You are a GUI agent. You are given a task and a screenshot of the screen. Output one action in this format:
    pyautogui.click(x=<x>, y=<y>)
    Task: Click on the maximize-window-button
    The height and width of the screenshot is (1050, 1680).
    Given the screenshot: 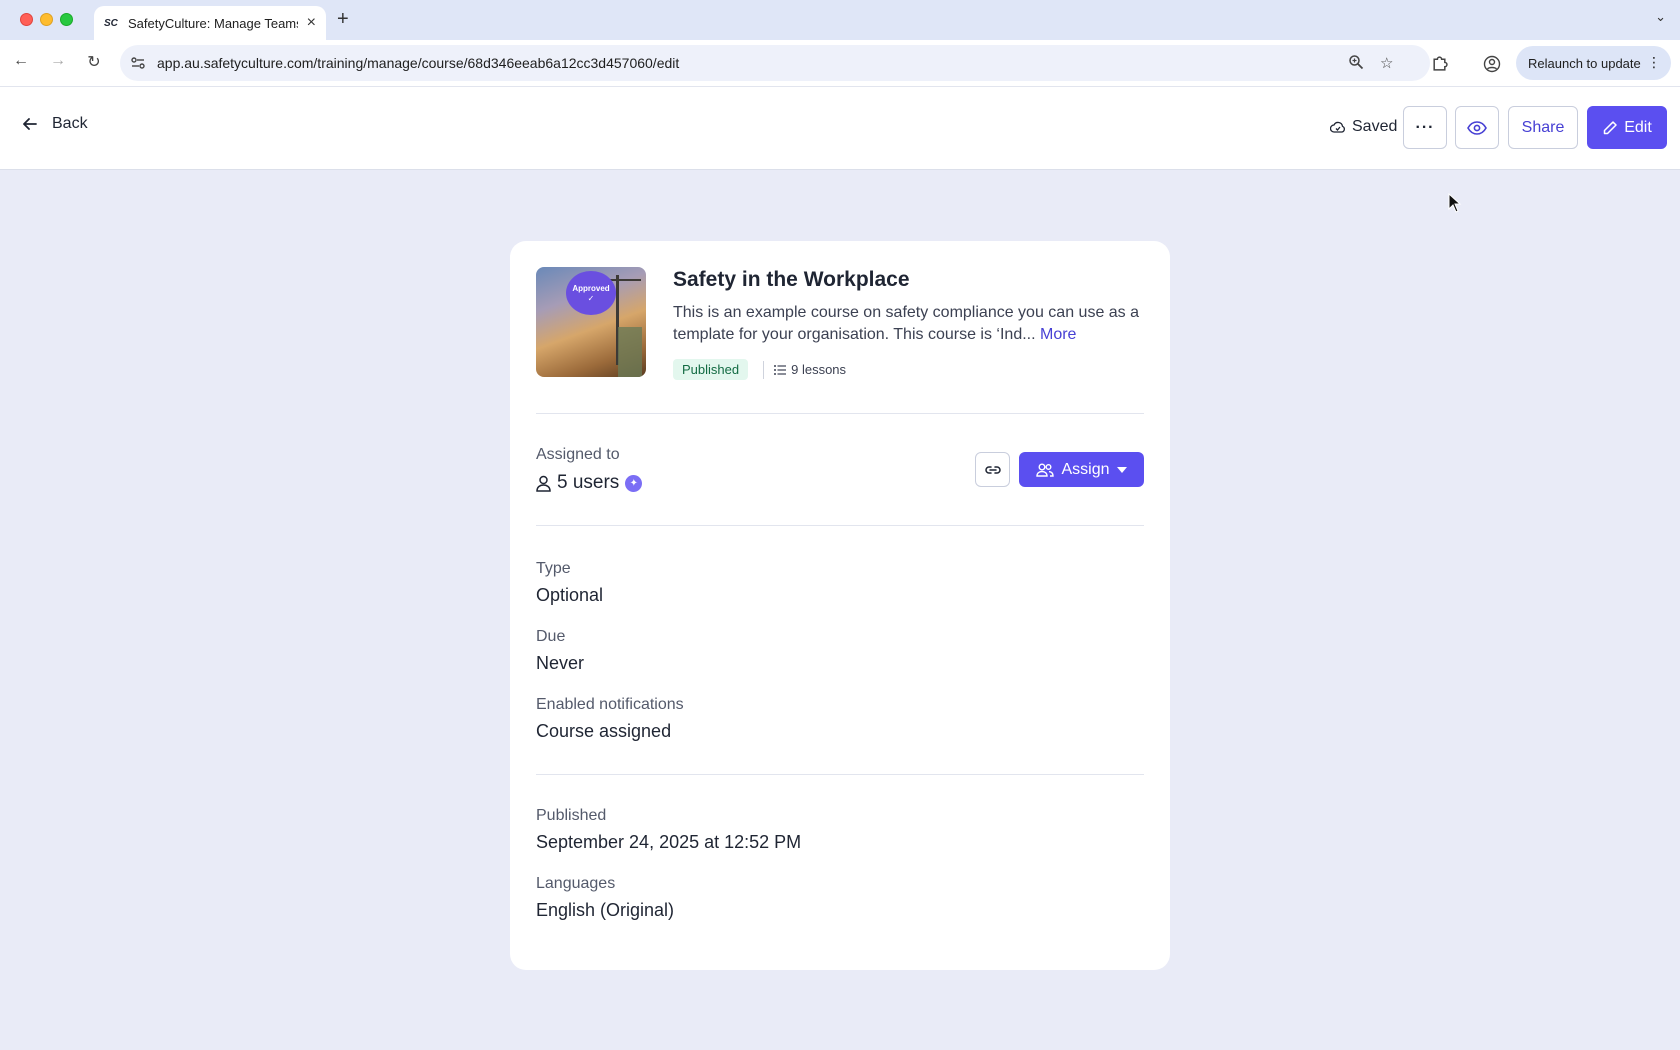 What is the action you would take?
    pyautogui.click(x=66, y=19)
    